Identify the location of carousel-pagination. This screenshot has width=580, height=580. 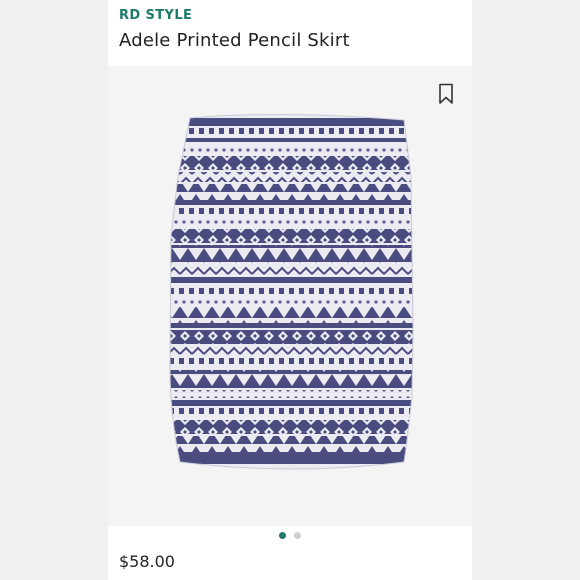
(290, 538).